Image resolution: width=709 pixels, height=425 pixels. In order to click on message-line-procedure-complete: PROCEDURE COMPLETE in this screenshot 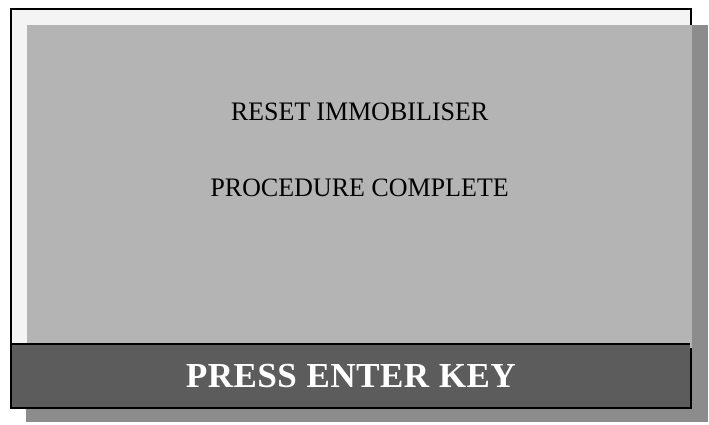, I will do `click(359, 187)`.